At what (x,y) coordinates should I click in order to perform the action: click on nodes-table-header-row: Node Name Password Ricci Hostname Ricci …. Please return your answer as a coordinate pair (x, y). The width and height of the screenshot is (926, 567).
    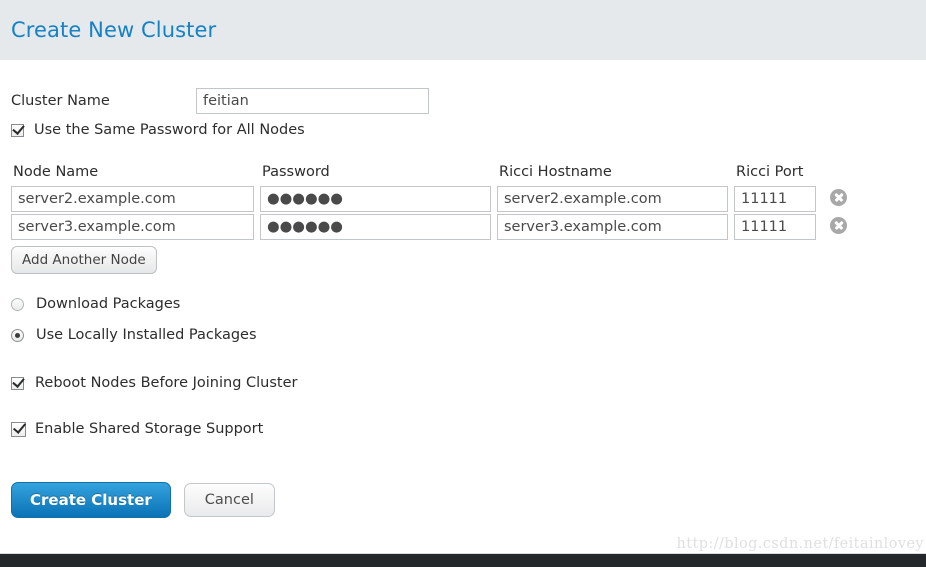
    Looking at the image, I should click on (432, 174).